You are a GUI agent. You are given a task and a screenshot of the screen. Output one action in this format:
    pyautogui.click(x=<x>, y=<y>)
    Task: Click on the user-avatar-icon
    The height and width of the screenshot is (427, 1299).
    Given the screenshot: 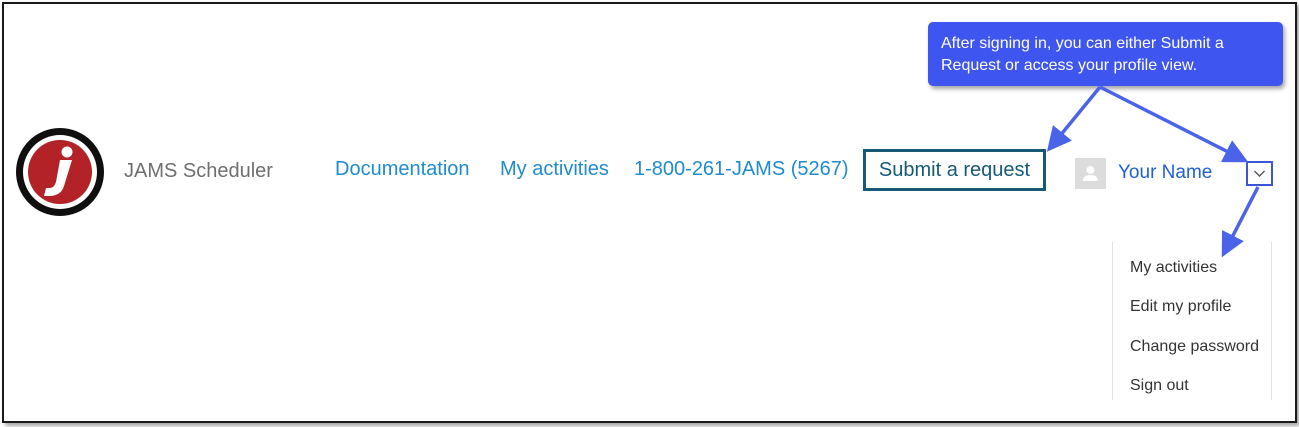 What is the action you would take?
    pyautogui.click(x=1090, y=173)
    